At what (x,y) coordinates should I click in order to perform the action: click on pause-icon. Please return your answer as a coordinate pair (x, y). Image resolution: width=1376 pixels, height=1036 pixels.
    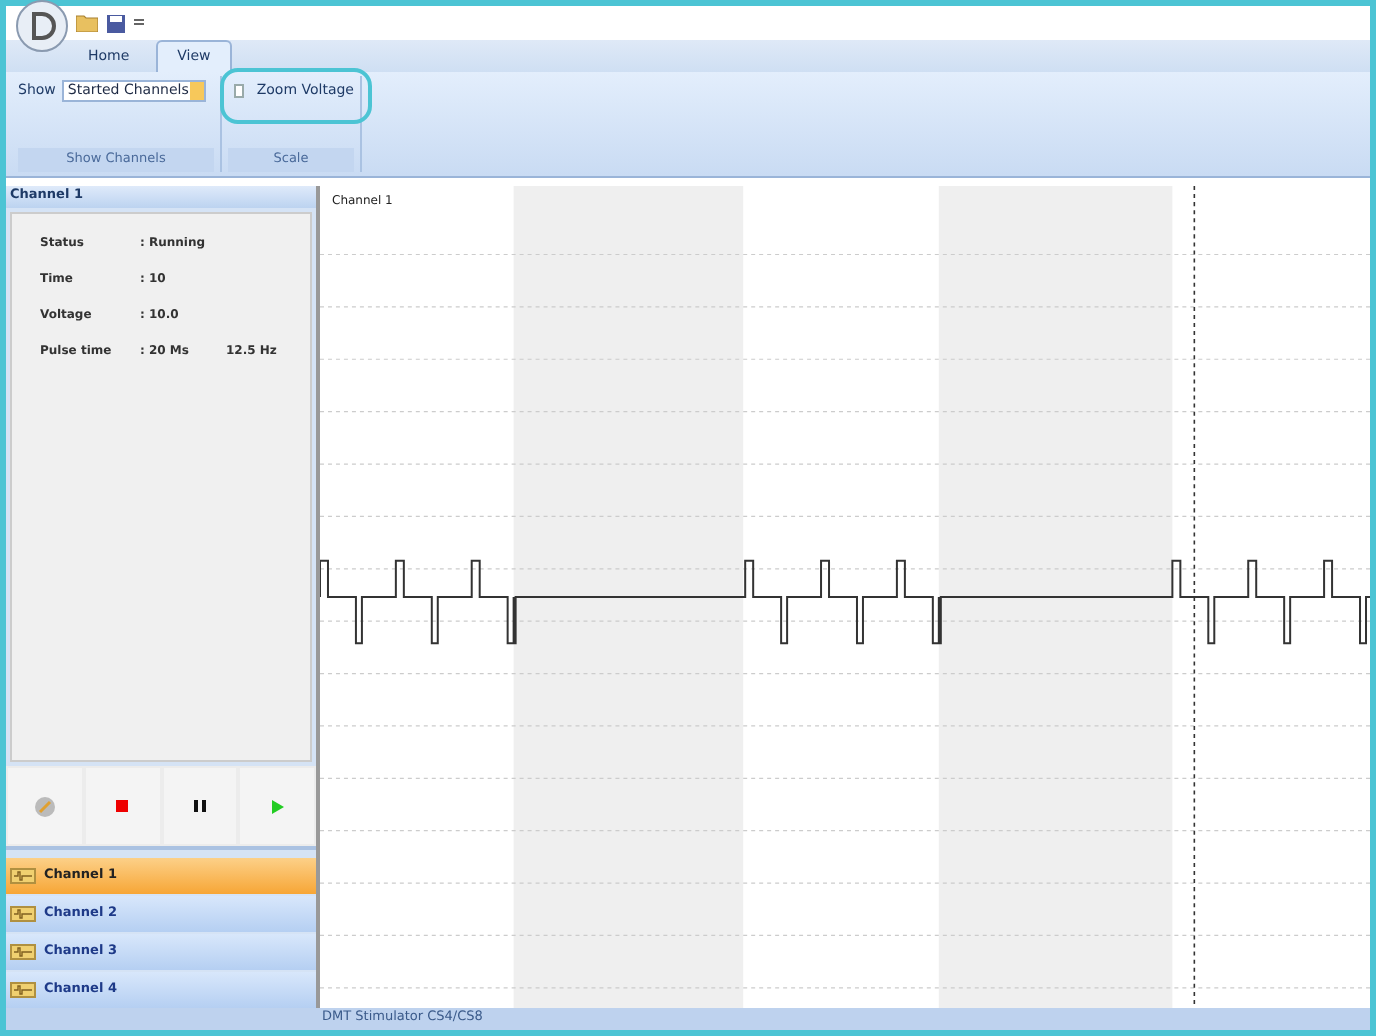
    Looking at the image, I should click on (199, 806).